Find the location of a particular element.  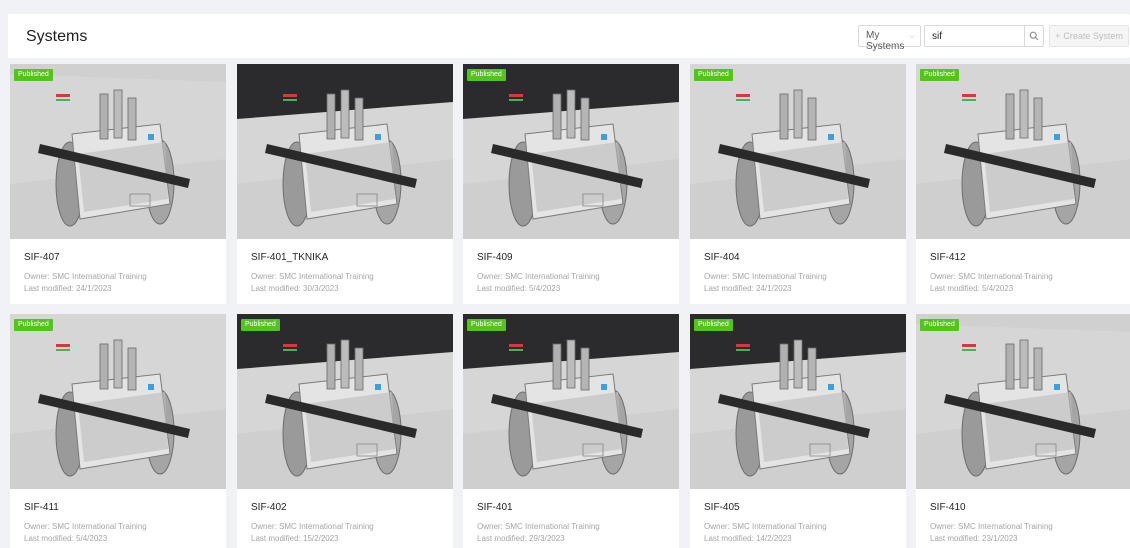

system-last-modified: Last modified: 14/2/2023 is located at coordinates (748, 538).